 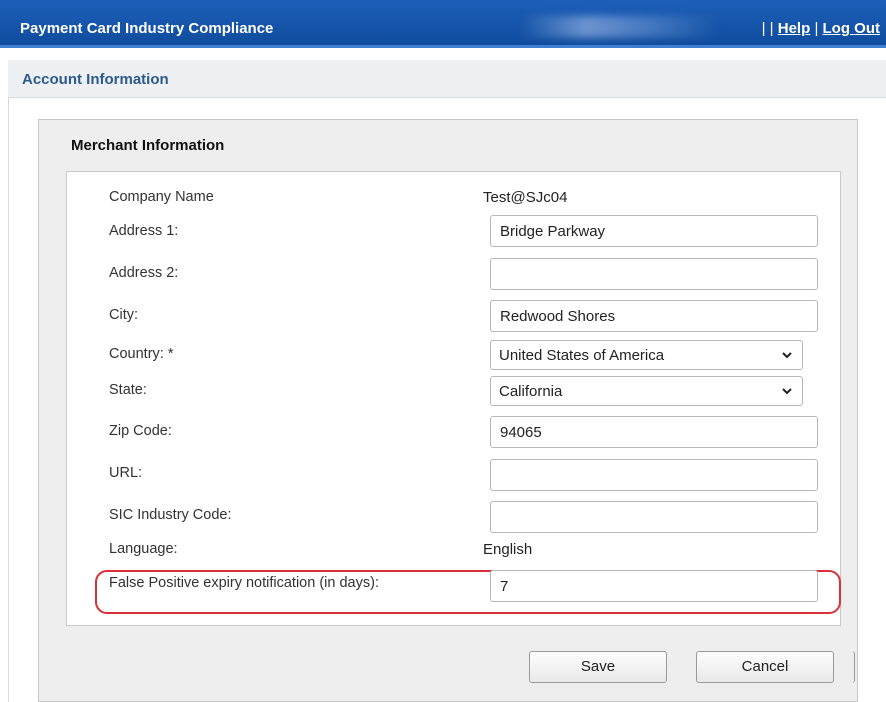 What do you see at coordinates (654, 432) in the screenshot?
I see `zip-input` at bounding box center [654, 432].